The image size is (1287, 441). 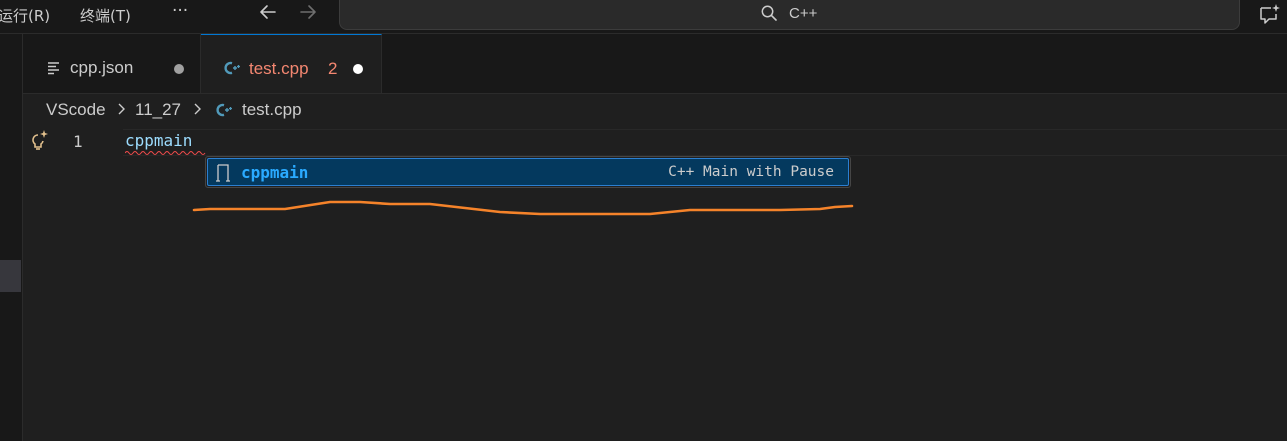 I want to click on title-bar: 运行(R) 终端(T) ··· C++, so click(x=643, y=17).